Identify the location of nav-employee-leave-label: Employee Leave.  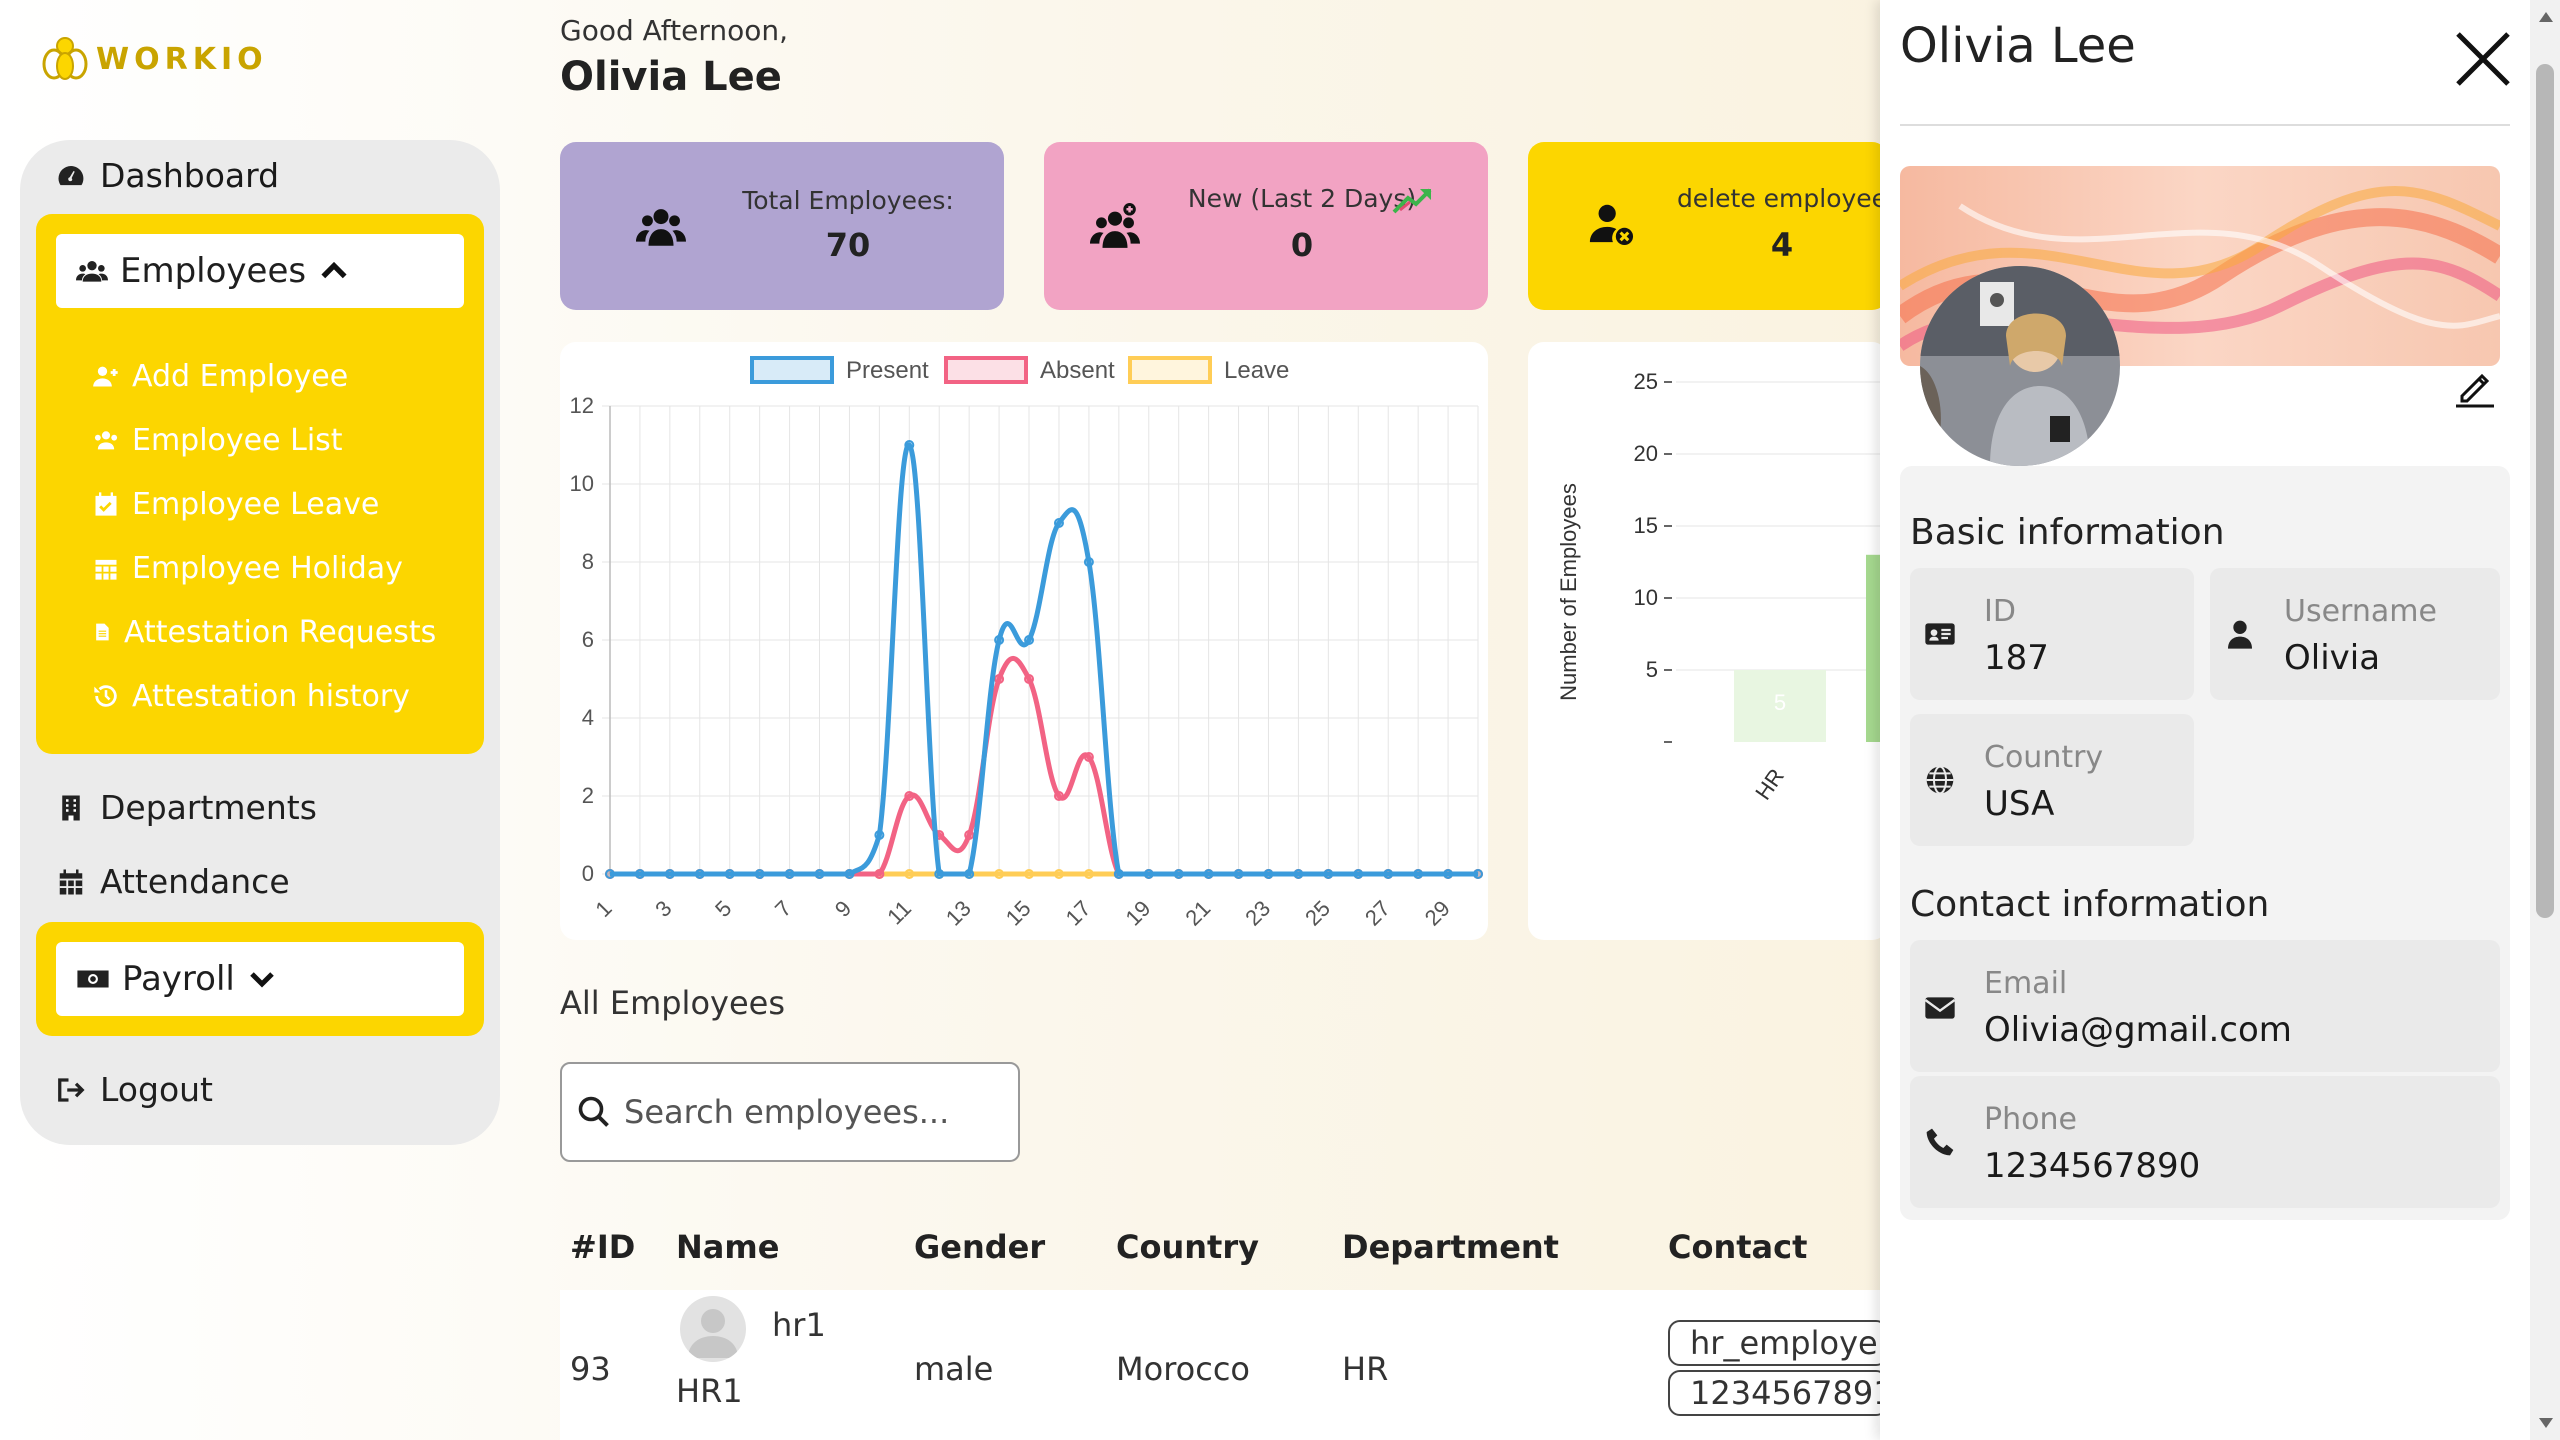
(256, 504).